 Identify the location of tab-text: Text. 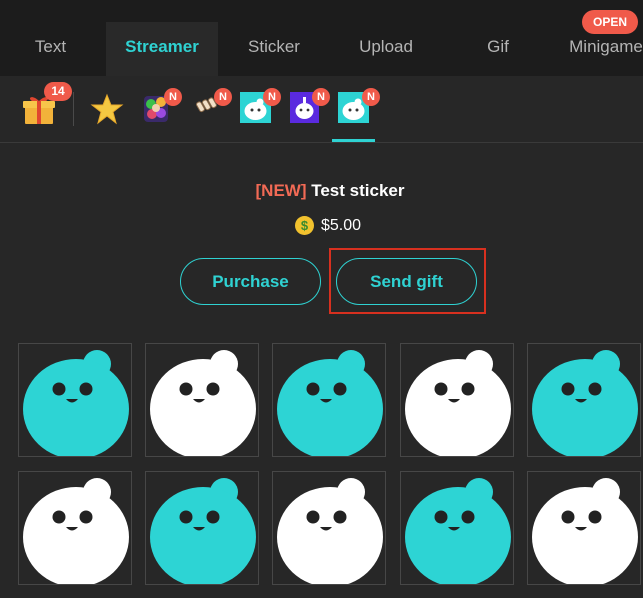
(50, 49).